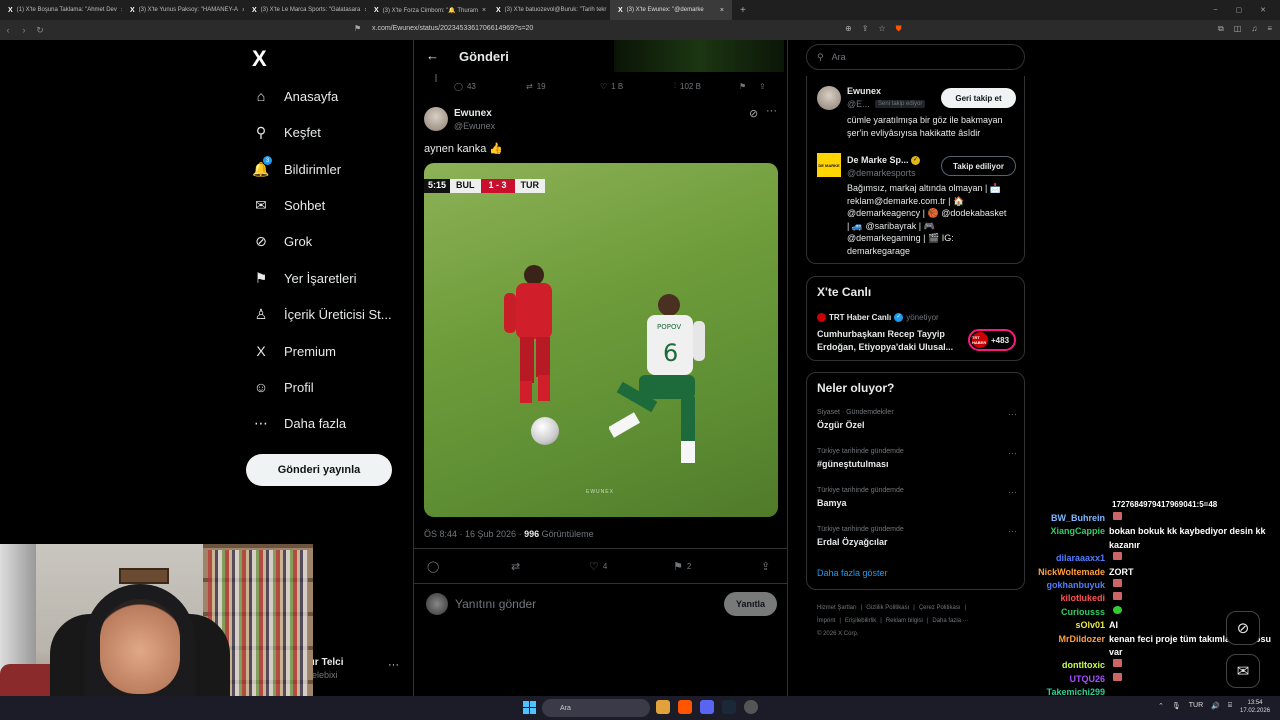  I want to click on user-name: Ewunex, so click(864, 91).